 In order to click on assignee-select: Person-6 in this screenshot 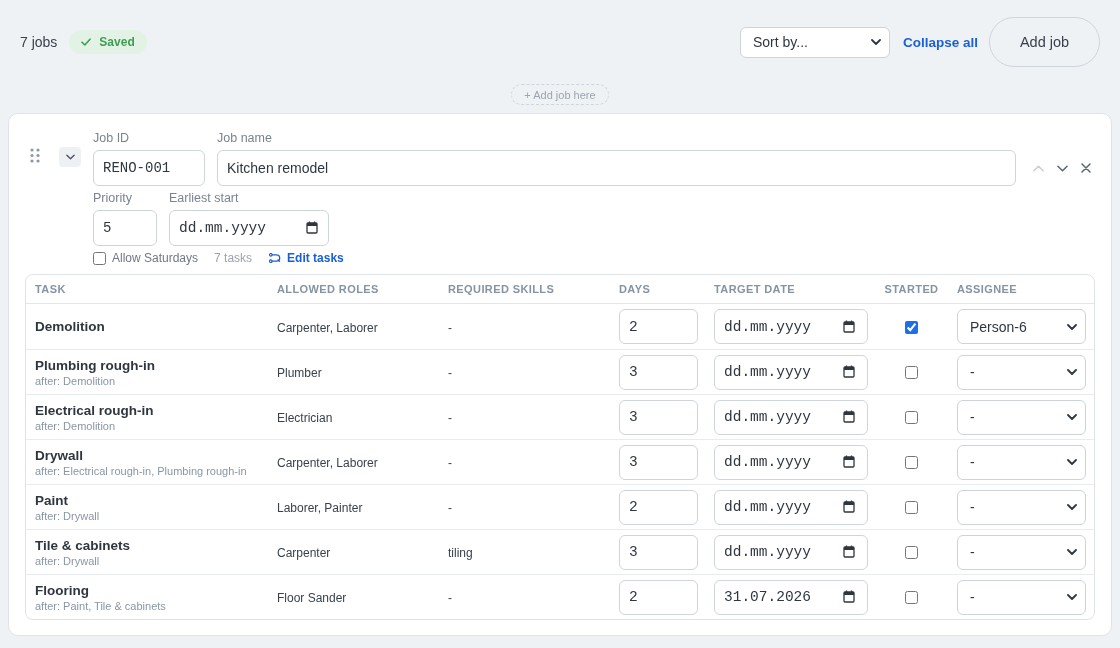, I will do `click(1021, 326)`.